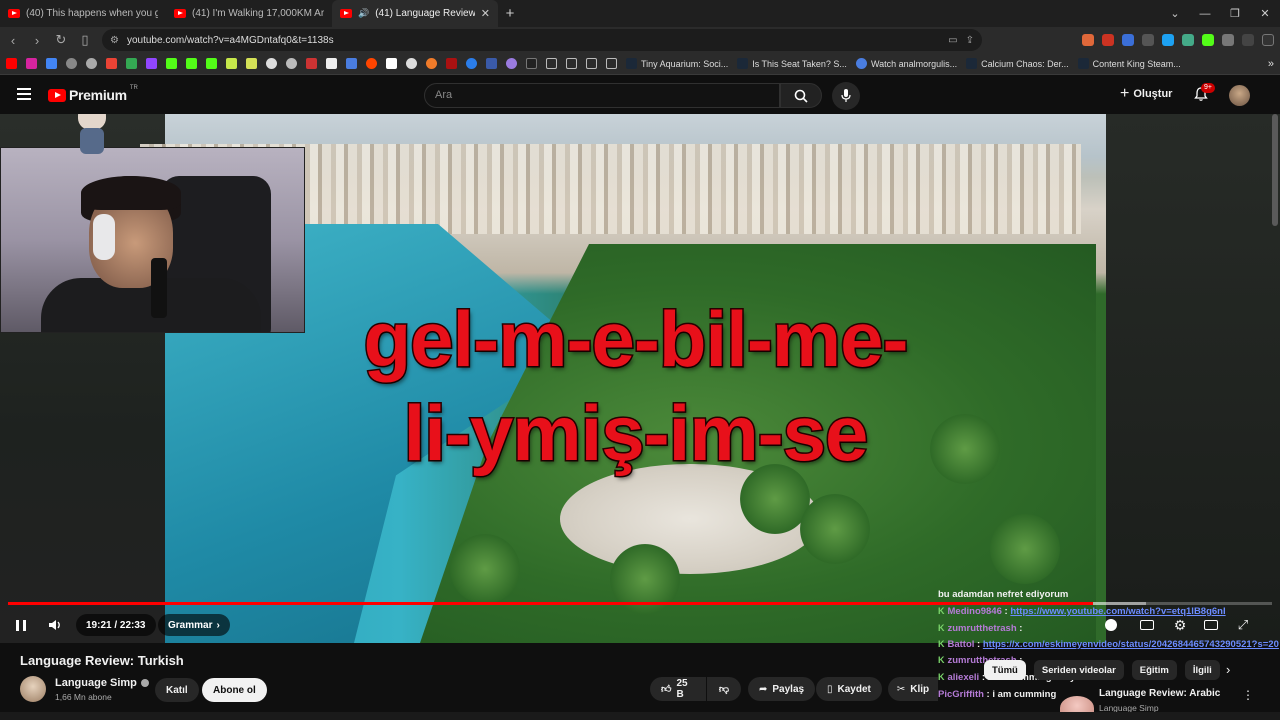  Describe the element at coordinates (93, 94) in the screenshot. I see `youtube-logo: Premium TR` at that location.